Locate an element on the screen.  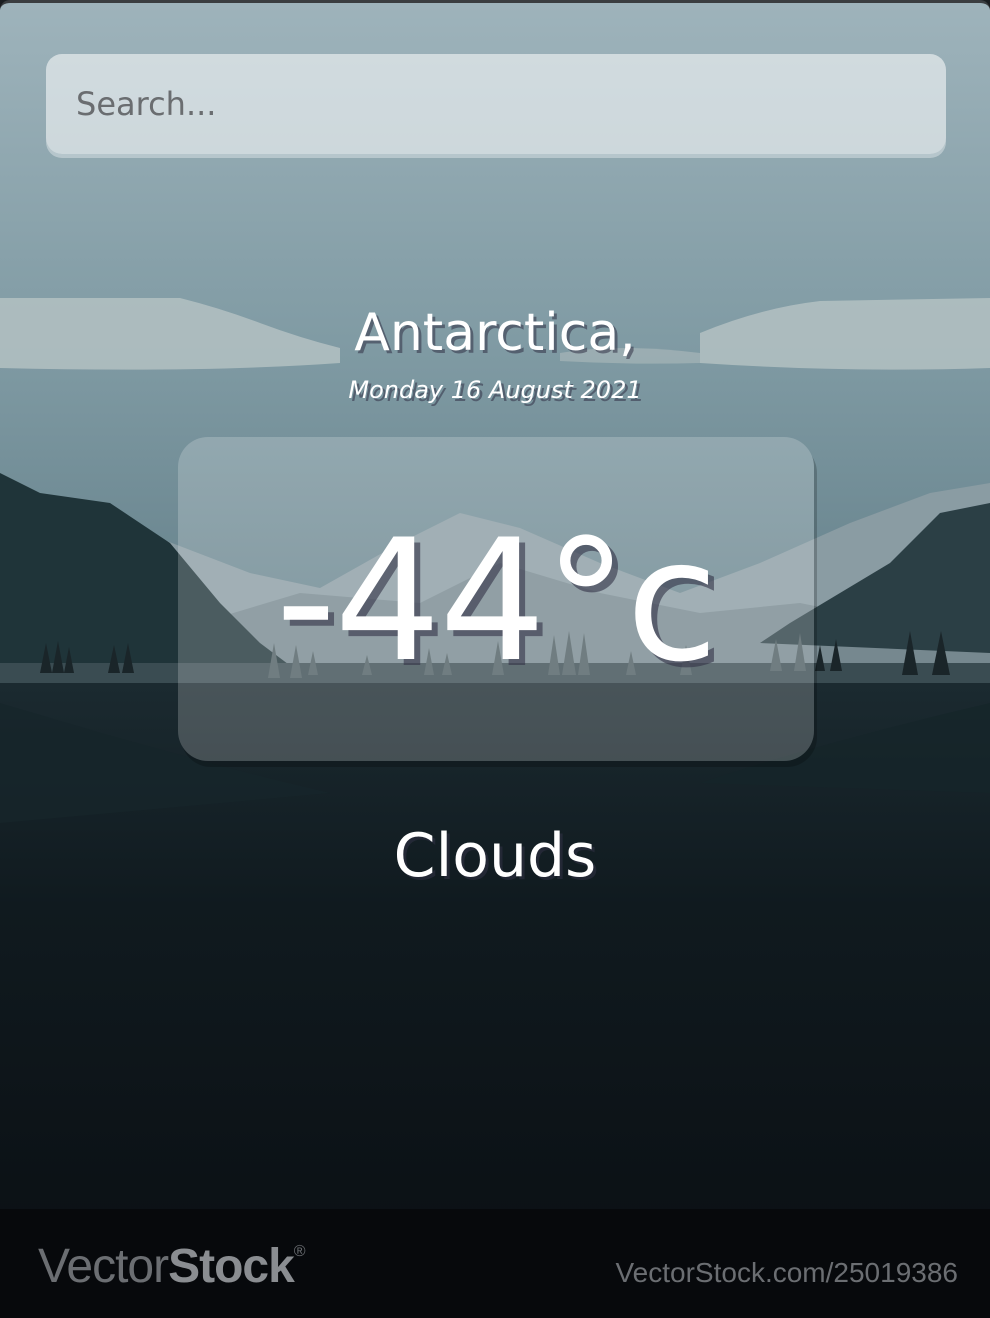
search-input is located at coordinates (496, 104).